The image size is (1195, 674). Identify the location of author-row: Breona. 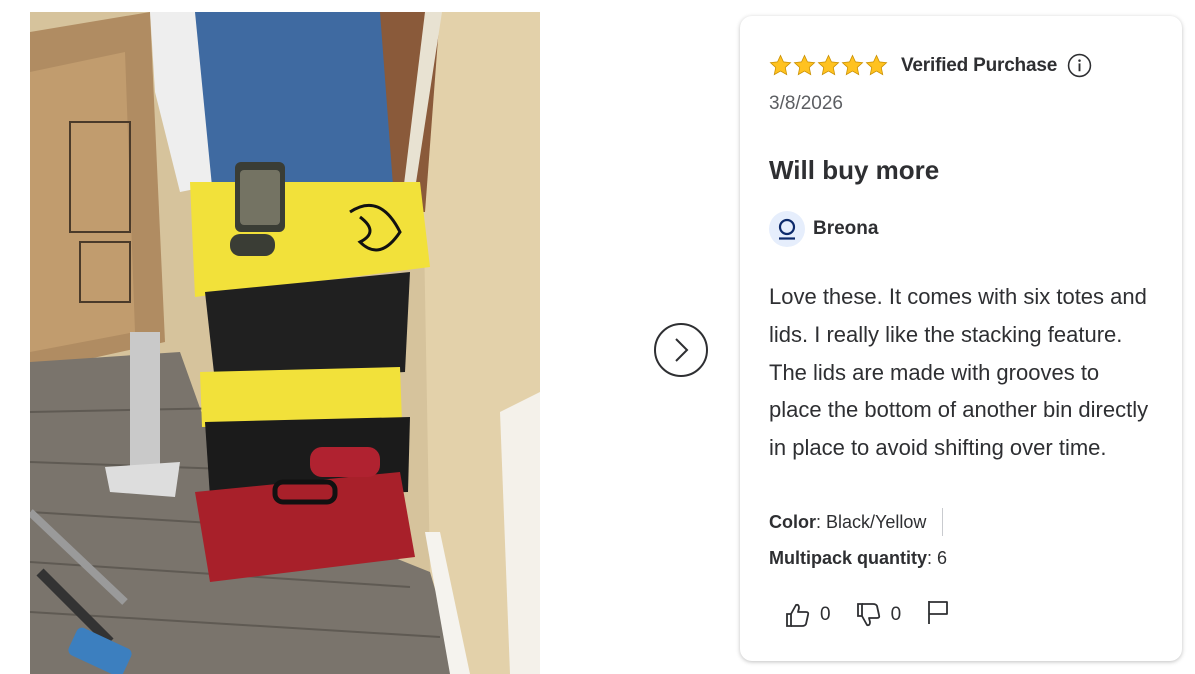
(823, 229).